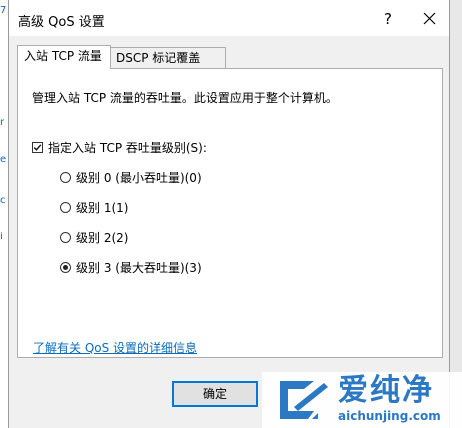 Image resolution: width=462 pixels, height=428 pixels. What do you see at coordinates (61, 22) in the screenshot?
I see `window-title: 高级 QoS 设置` at bounding box center [61, 22].